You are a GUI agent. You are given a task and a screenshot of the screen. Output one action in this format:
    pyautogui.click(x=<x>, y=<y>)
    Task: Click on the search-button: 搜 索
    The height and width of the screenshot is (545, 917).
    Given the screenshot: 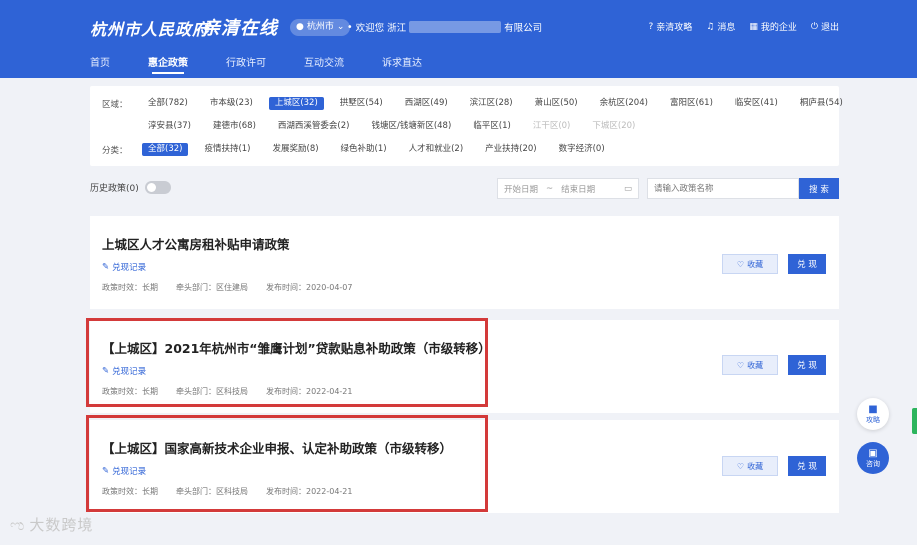 What is the action you would take?
    pyautogui.click(x=819, y=188)
    